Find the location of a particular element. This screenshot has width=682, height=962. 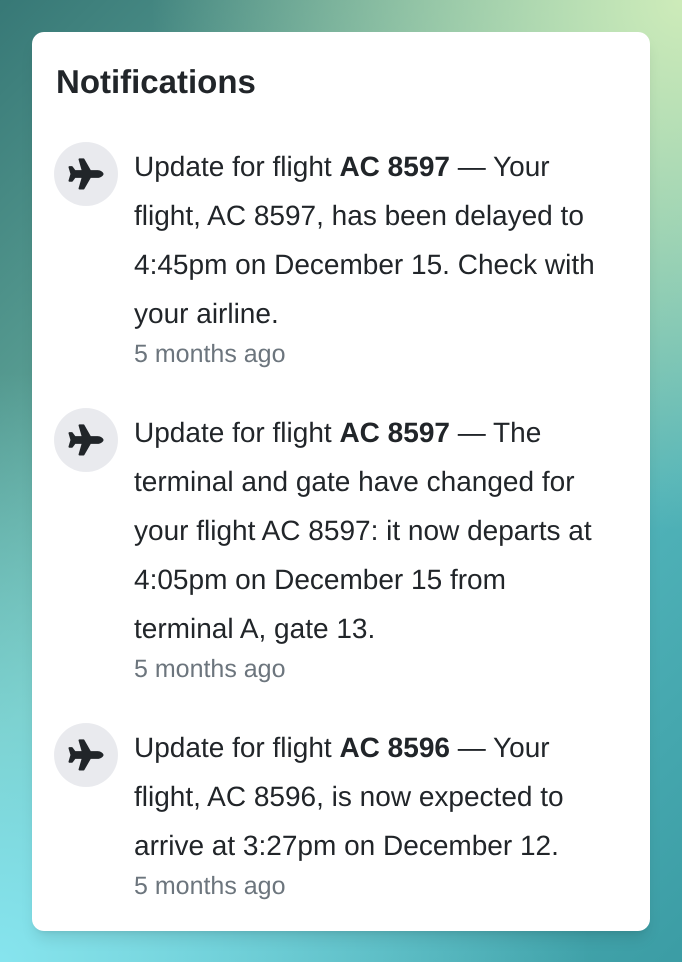

panel-title: Notifications is located at coordinates (156, 82).